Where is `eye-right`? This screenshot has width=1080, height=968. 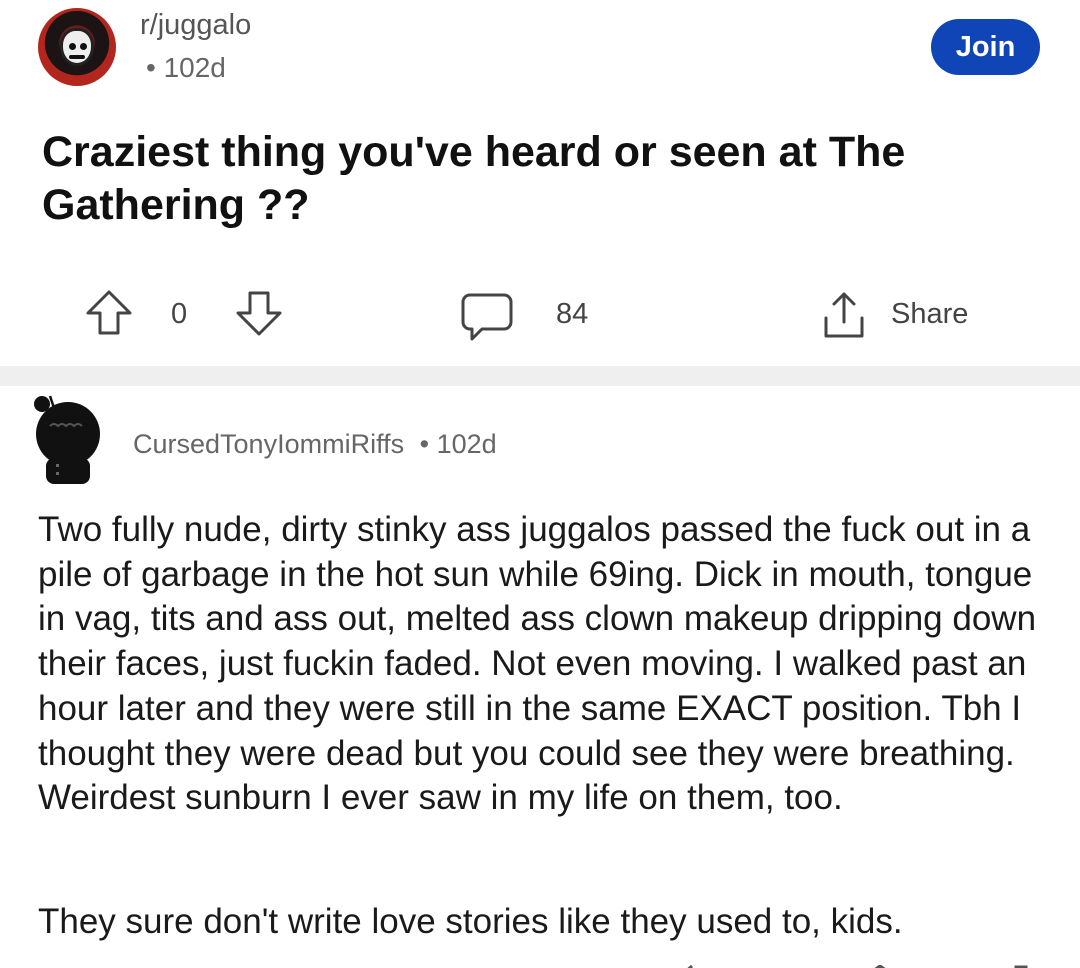
eye-right is located at coordinates (83, 46).